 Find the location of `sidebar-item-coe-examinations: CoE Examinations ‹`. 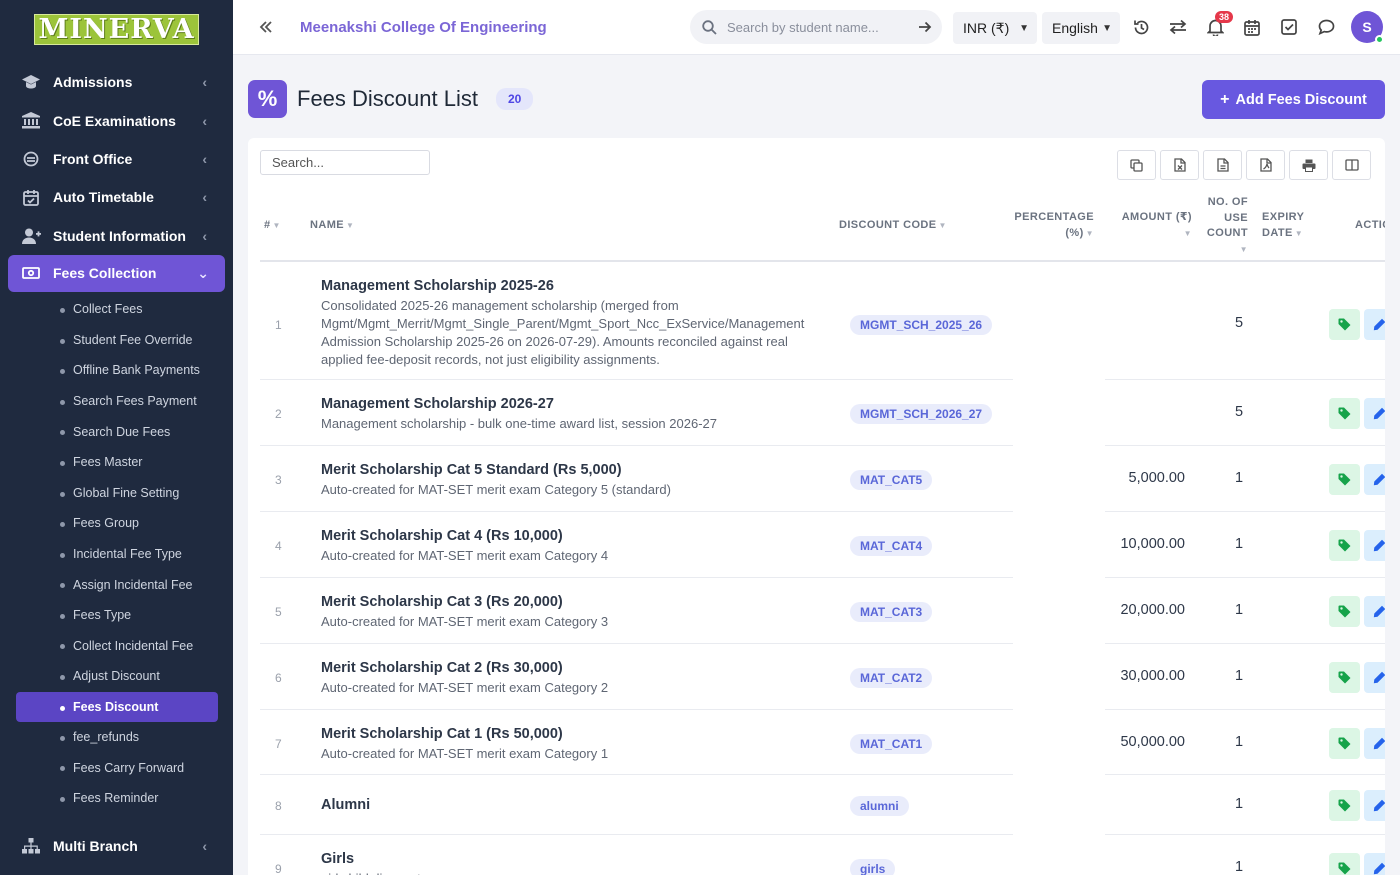

sidebar-item-coe-examinations: CoE Examinations ‹ is located at coordinates (116, 120).